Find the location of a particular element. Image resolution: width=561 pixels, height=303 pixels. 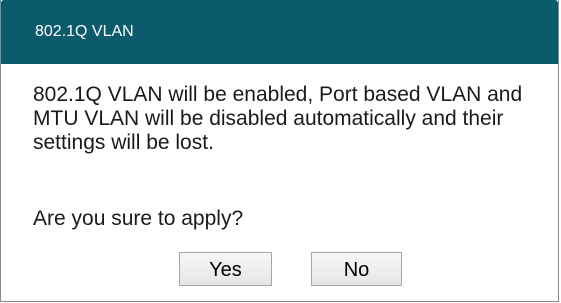

dialog-title: 802.1Q VLAN is located at coordinates (84, 31).